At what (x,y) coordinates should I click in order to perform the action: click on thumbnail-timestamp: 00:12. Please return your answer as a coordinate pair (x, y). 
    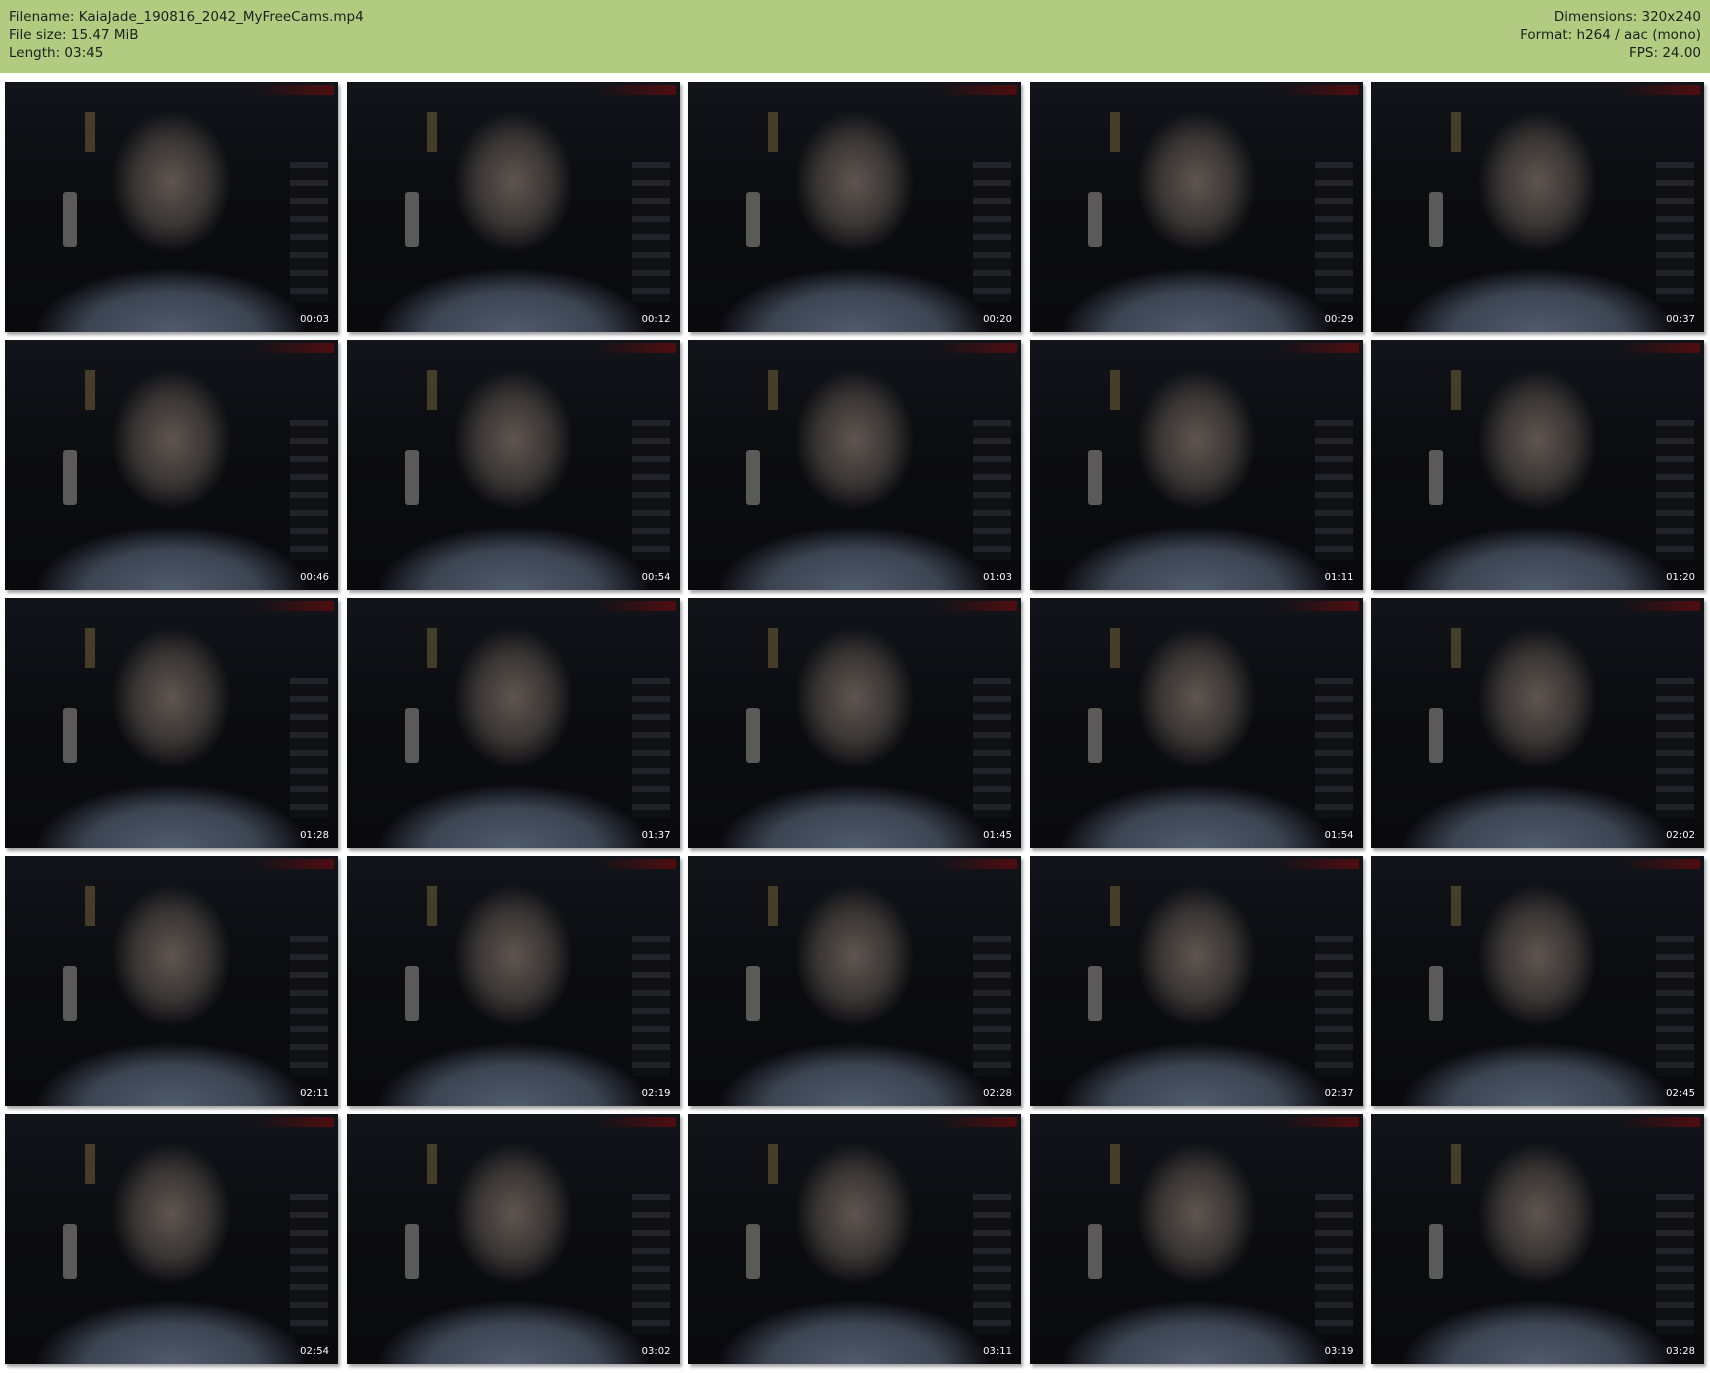
    Looking at the image, I should click on (656, 319).